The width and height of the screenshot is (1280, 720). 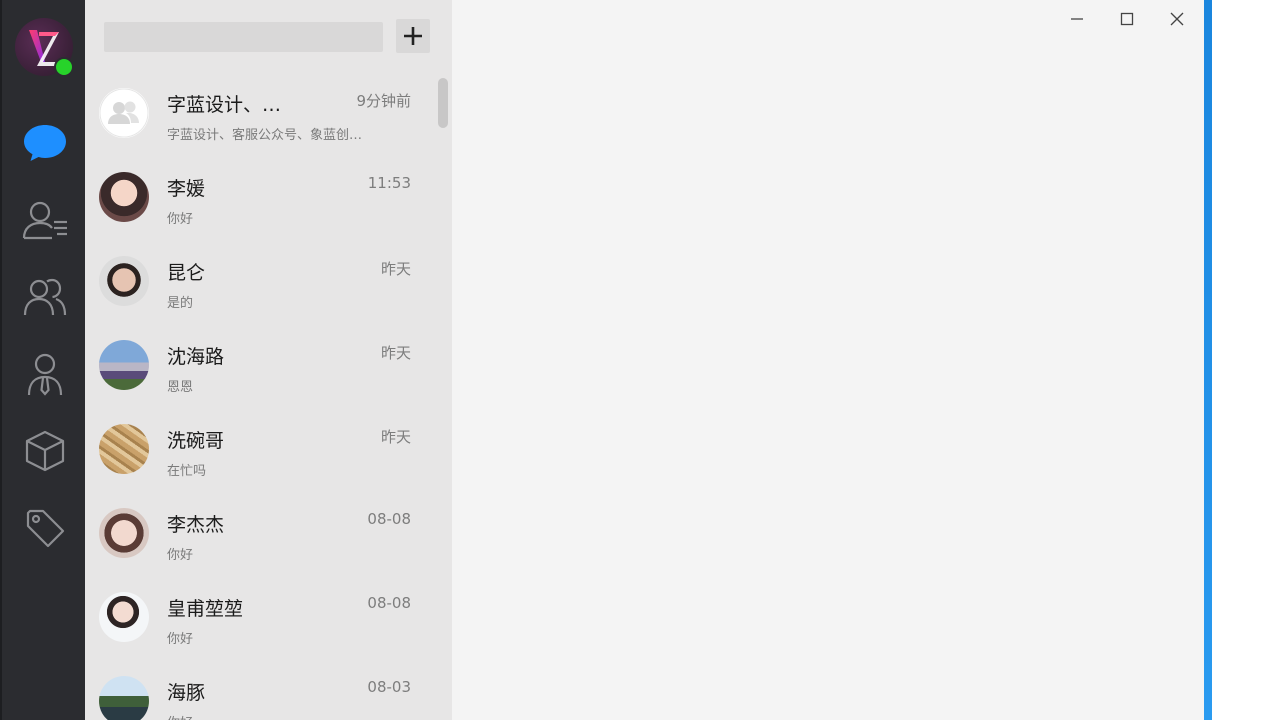 What do you see at coordinates (196, 441) in the screenshot?
I see `conversation-name: 洗碗哥` at bounding box center [196, 441].